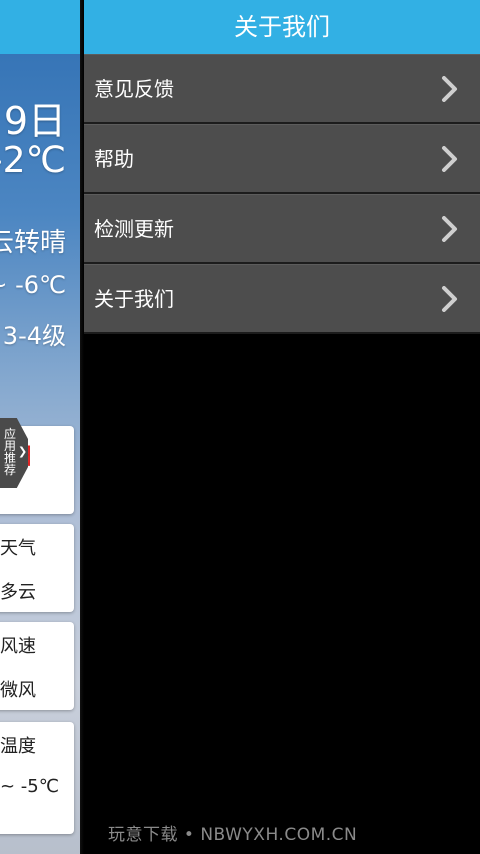 Image resolution: width=480 pixels, height=854 pixels. Describe the element at coordinates (282, 299) in the screenshot. I see `menu-item-about-us: 关于我们` at that location.